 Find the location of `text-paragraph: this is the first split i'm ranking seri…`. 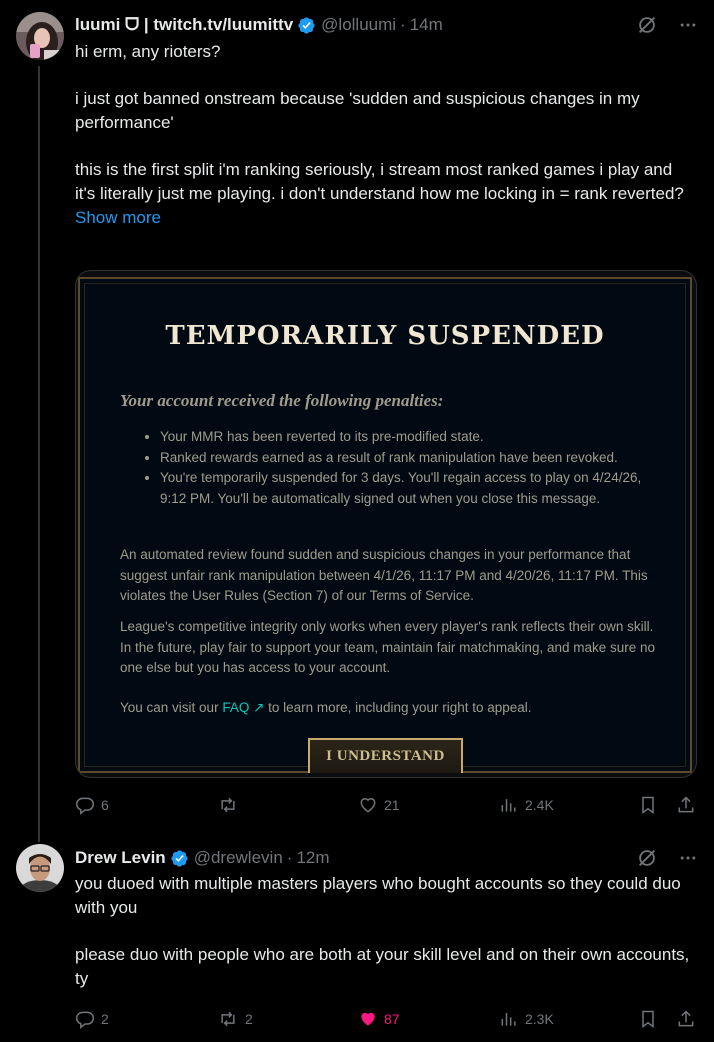

text-paragraph: this is the first split i'm ranking seri… is located at coordinates (379, 181).